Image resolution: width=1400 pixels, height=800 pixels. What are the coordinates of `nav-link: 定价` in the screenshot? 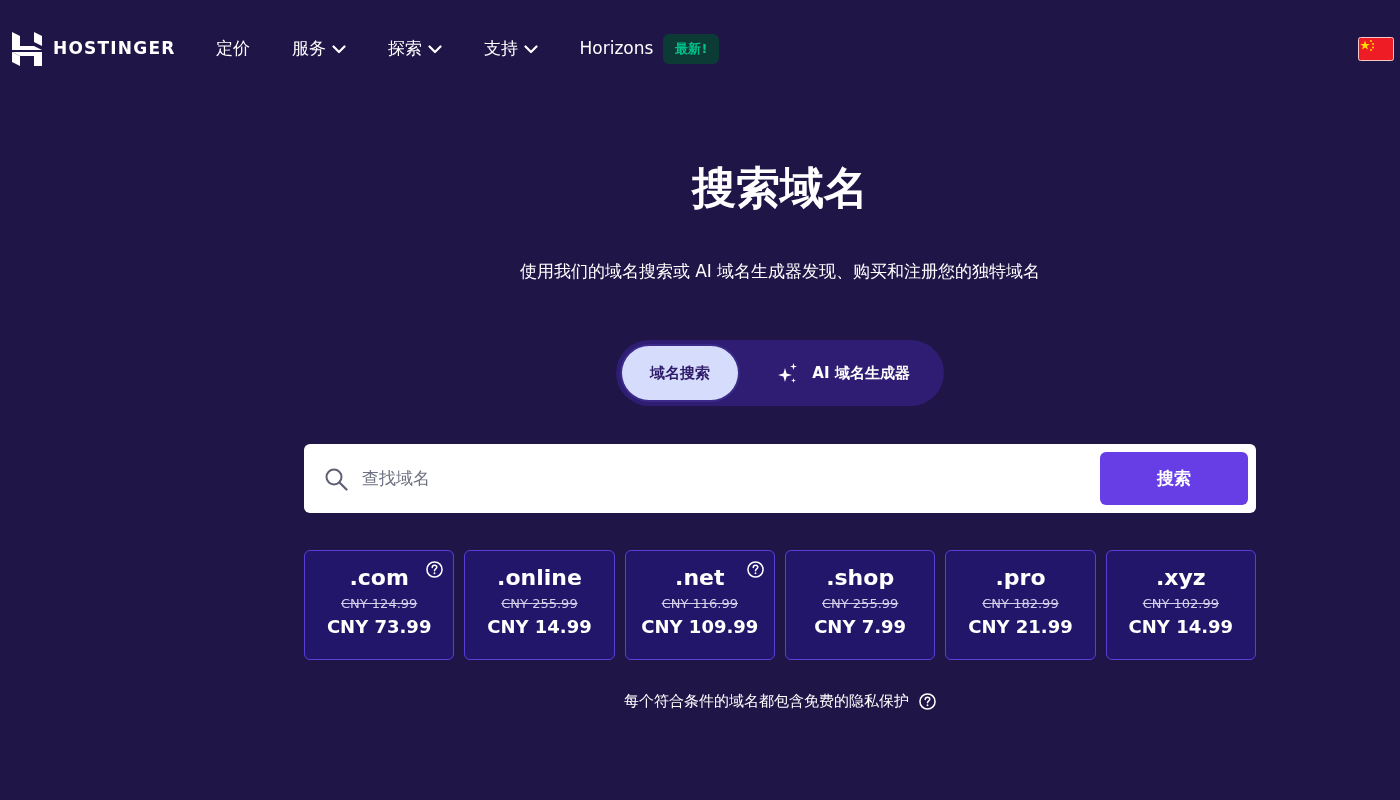 It's located at (232, 49).